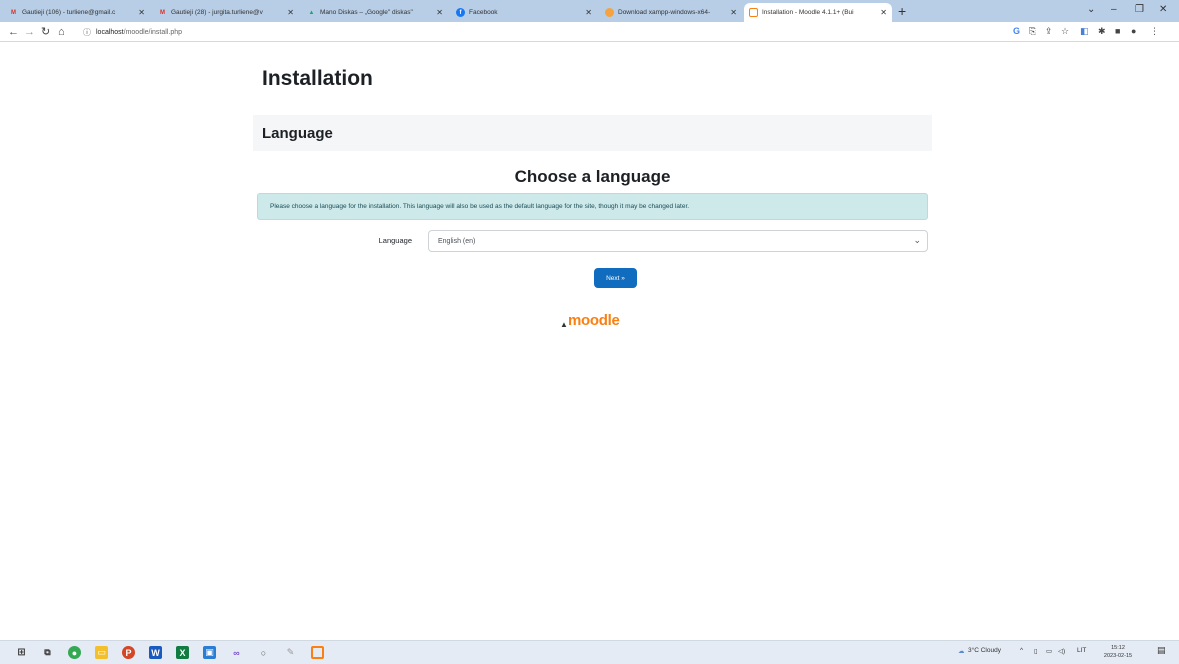 The image size is (1179, 664). What do you see at coordinates (45, 32) in the screenshot?
I see `reload-icon: ↻` at bounding box center [45, 32].